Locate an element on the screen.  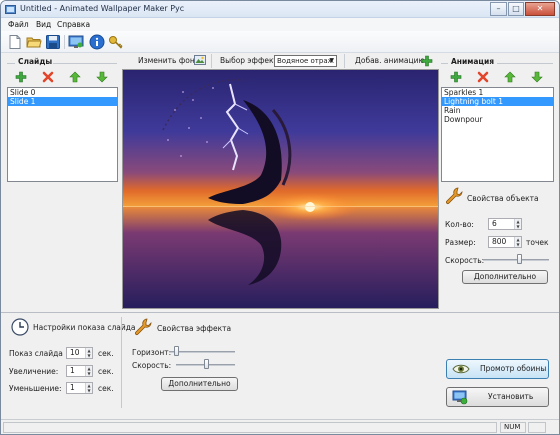
effect-select: Водяное отраж ▼ is located at coordinates (305, 61).